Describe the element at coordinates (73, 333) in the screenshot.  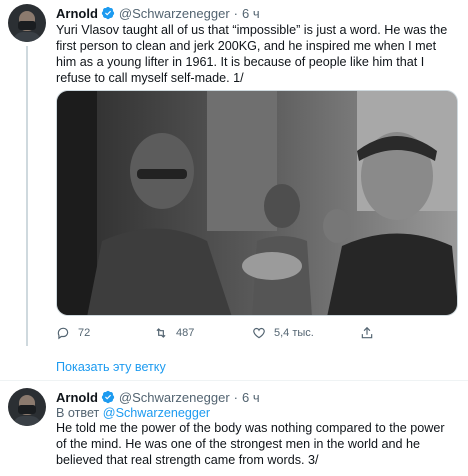
I see `reply-action: 72` at that location.